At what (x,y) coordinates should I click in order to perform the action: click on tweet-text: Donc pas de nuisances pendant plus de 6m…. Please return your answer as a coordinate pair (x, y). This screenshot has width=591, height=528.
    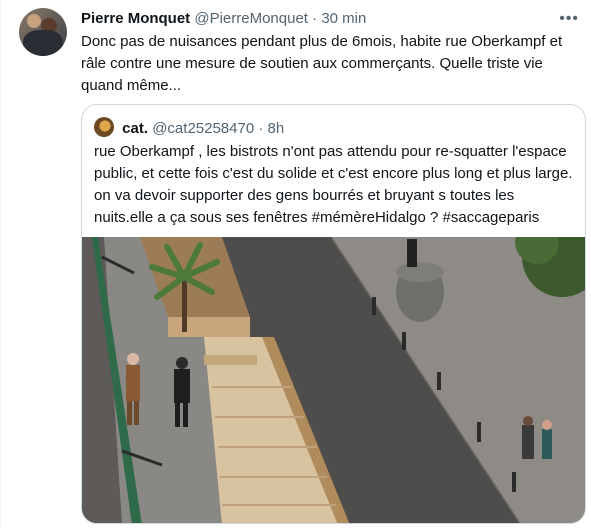
    Looking at the image, I should click on (322, 63).